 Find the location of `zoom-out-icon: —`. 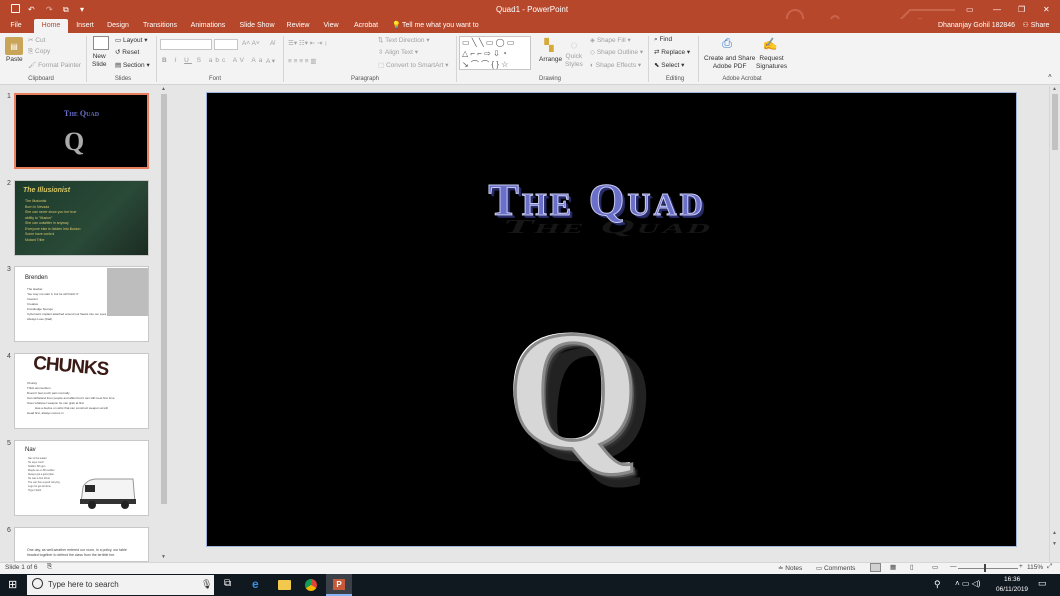

zoom-out-icon: — is located at coordinates (953, 566).